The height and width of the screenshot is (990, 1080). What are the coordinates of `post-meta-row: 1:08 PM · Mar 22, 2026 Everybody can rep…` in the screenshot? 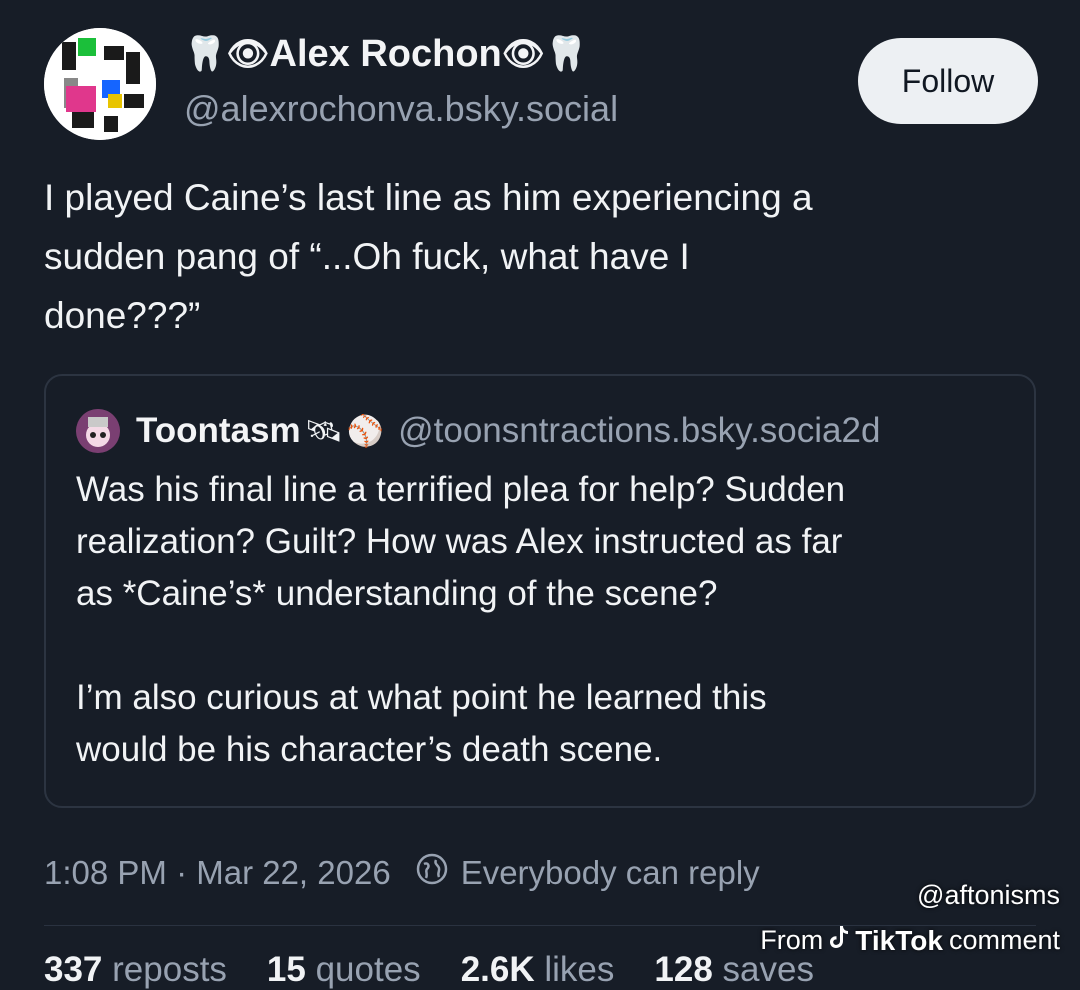 It's located at (402, 873).